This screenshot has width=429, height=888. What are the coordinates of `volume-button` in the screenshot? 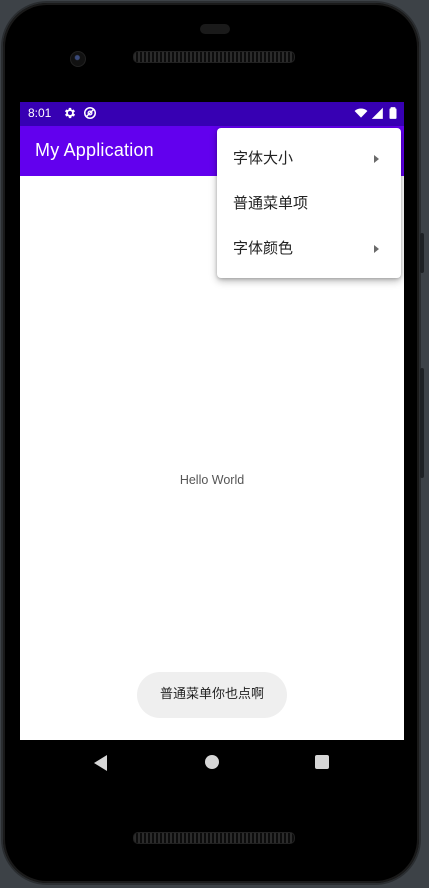 It's located at (422, 423).